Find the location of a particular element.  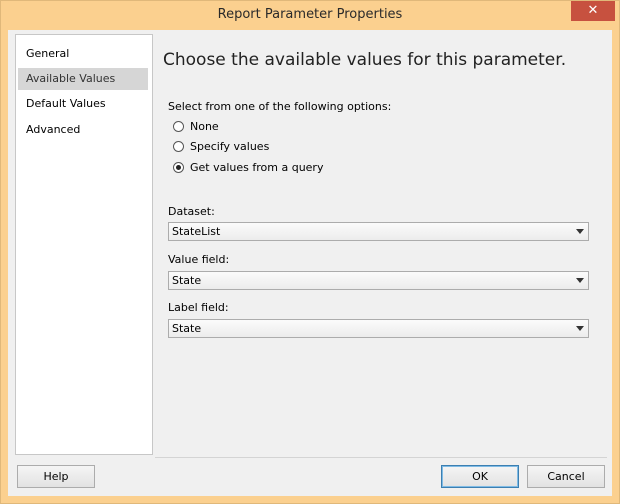

label-field-value: State is located at coordinates (187, 328).